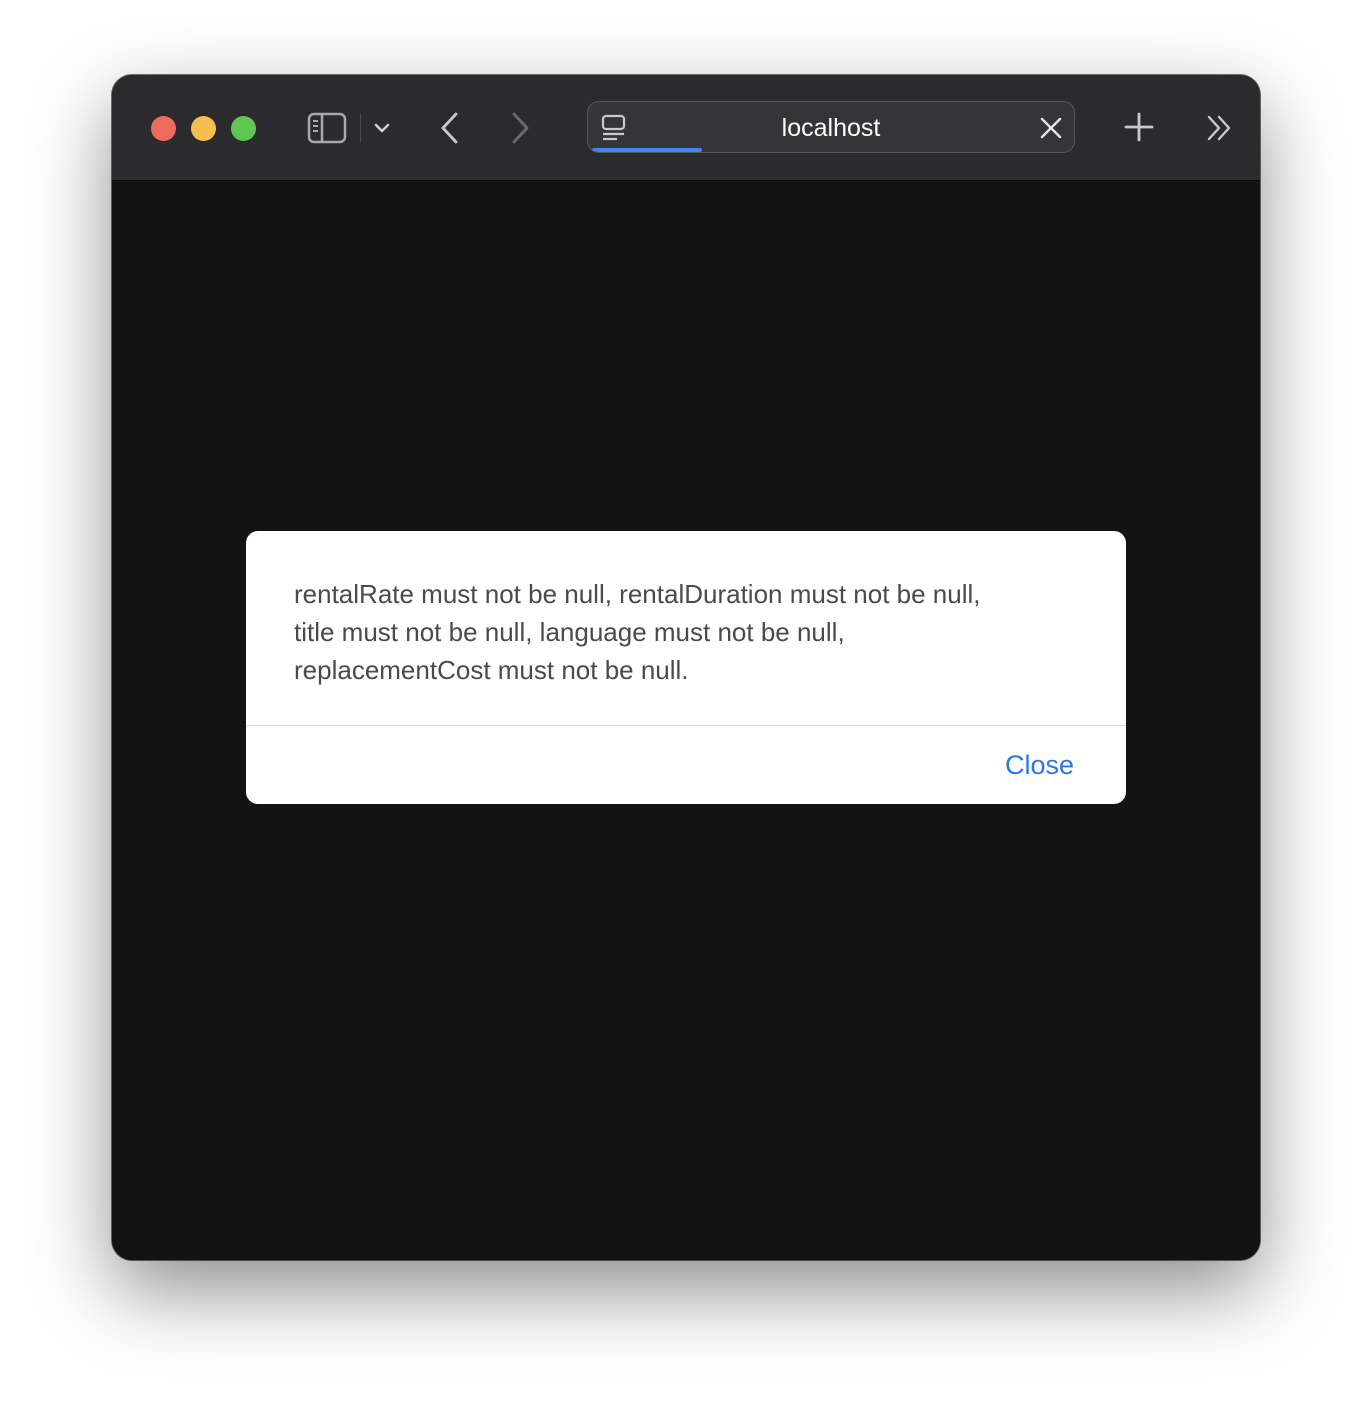 The height and width of the screenshot is (1408, 1372). I want to click on url-text: localhost, so click(831, 128).